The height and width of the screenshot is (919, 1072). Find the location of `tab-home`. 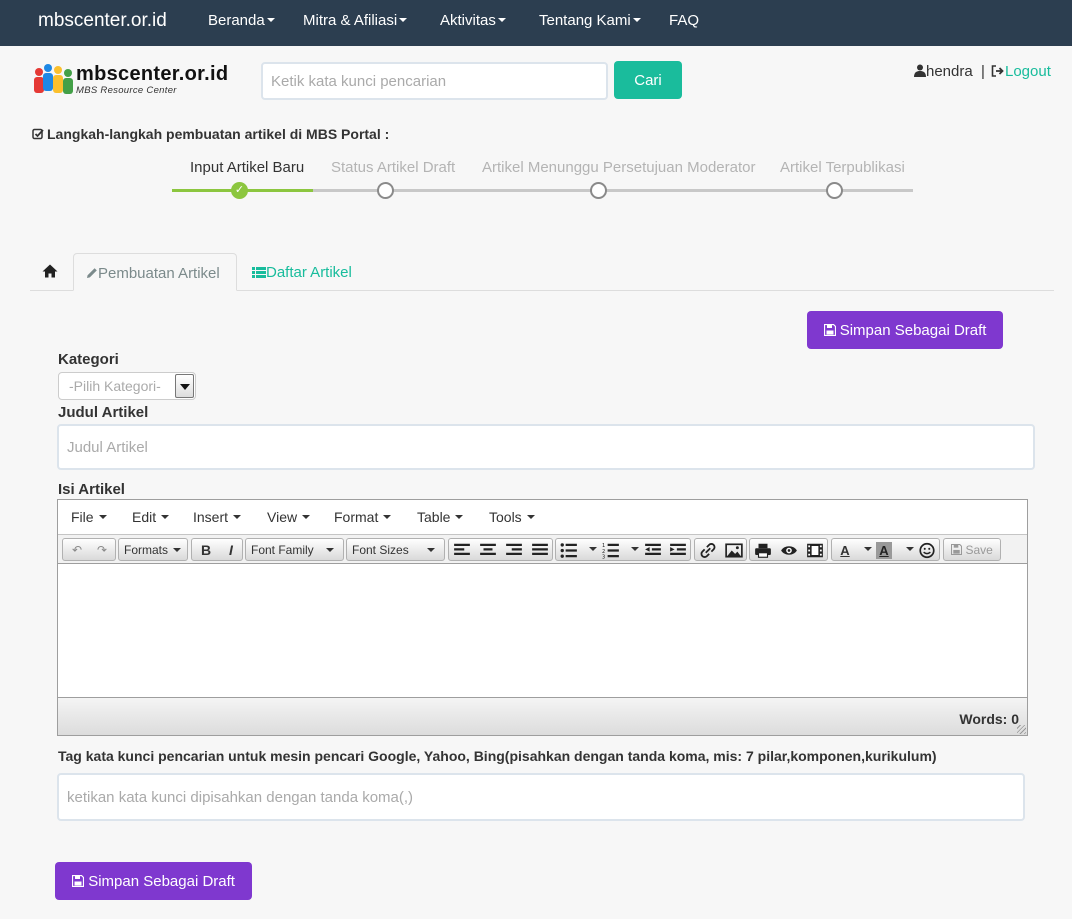

tab-home is located at coordinates (51, 272).